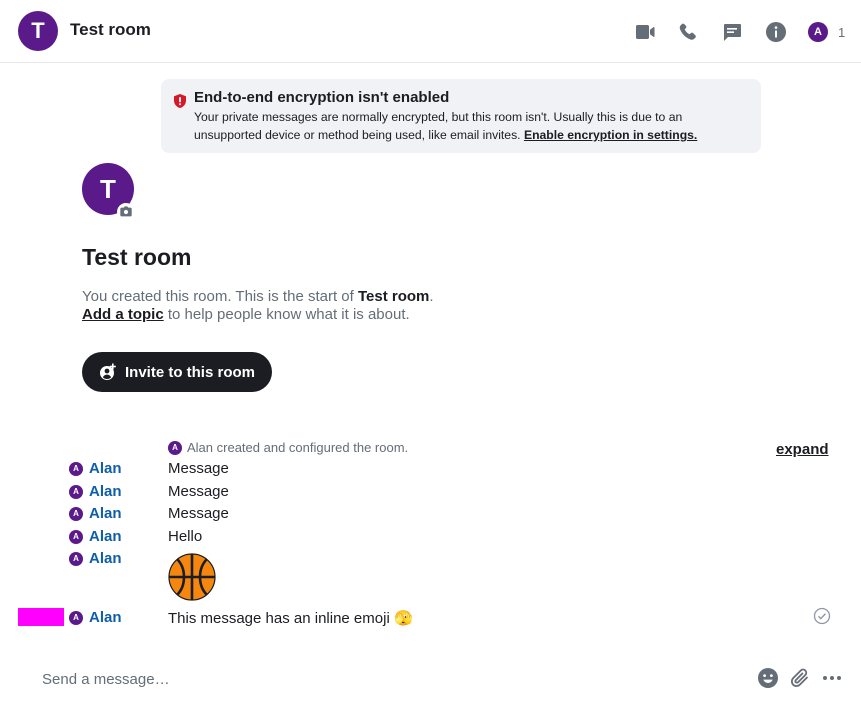  Describe the element at coordinates (185, 536) in the screenshot. I see `message-body: Hello` at that location.